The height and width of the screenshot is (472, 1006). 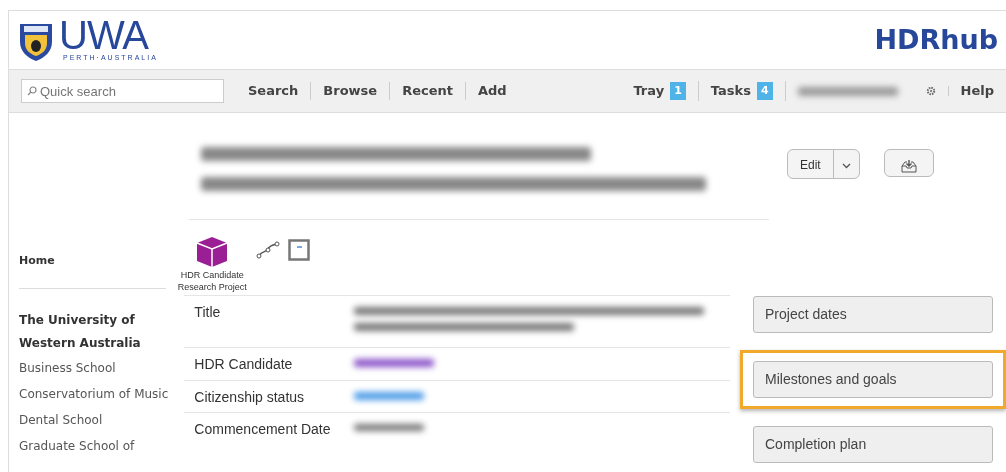 What do you see at coordinates (98, 393) in the screenshot?
I see `sidebar-item: Conservatorium of Music` at bounding box center [98, 393].